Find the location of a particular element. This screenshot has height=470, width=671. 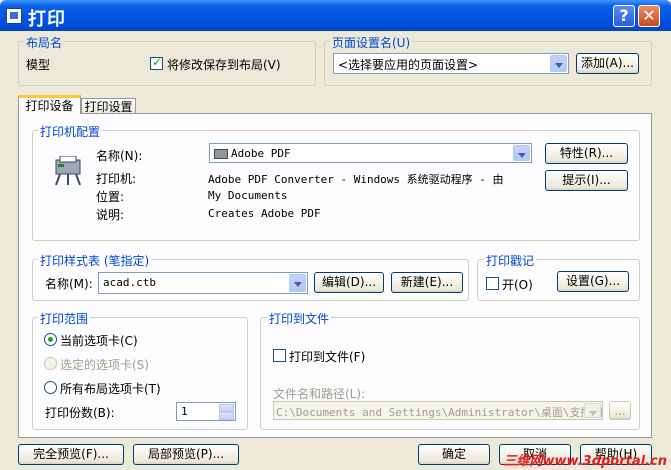

layout-name-legend: 布局名 is located at coordinates (44, 42).